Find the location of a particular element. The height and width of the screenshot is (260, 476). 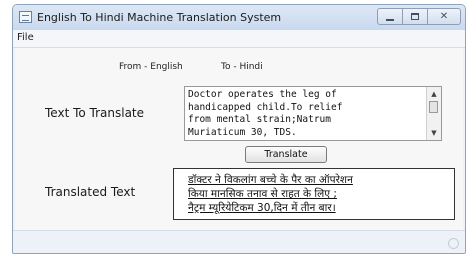

status-bar is located at coordinates (239, 241).